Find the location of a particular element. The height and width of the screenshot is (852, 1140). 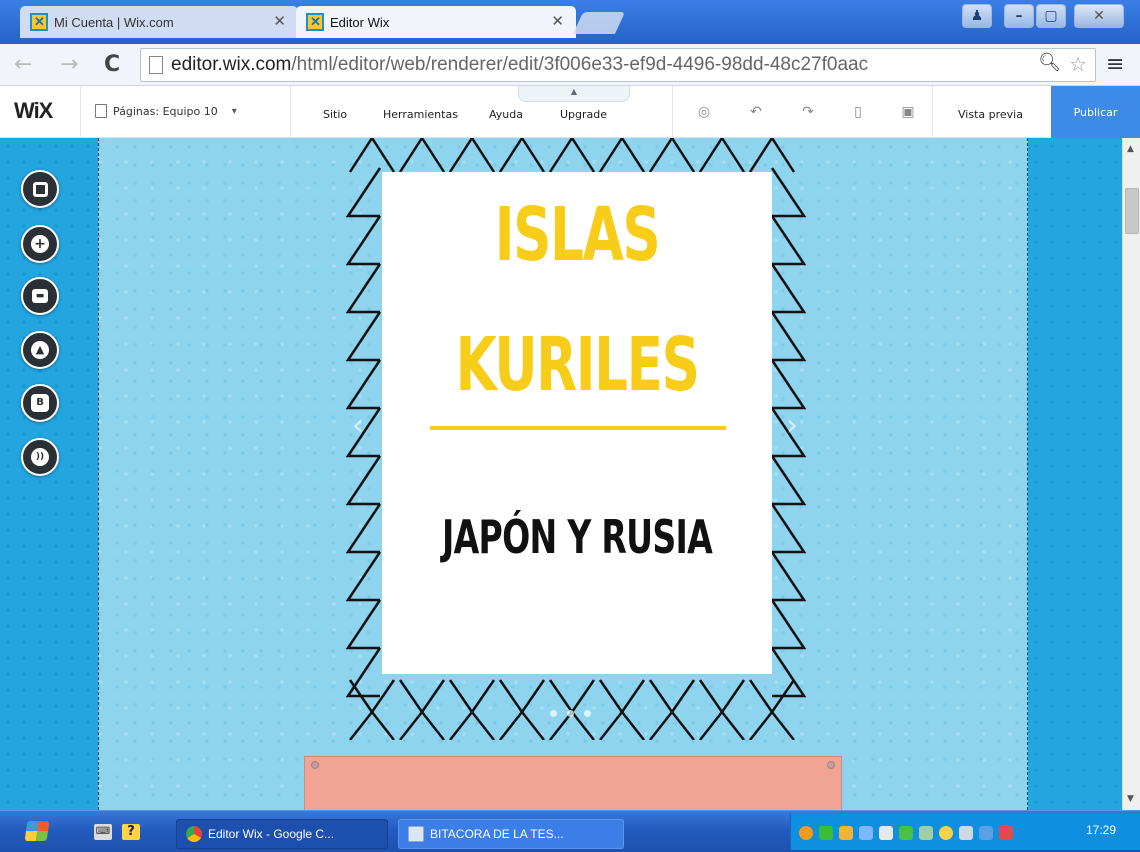

tab-mi-cuenta: Mi Cuenta | Wix.com ✕ is located at coordinates (159, 22).